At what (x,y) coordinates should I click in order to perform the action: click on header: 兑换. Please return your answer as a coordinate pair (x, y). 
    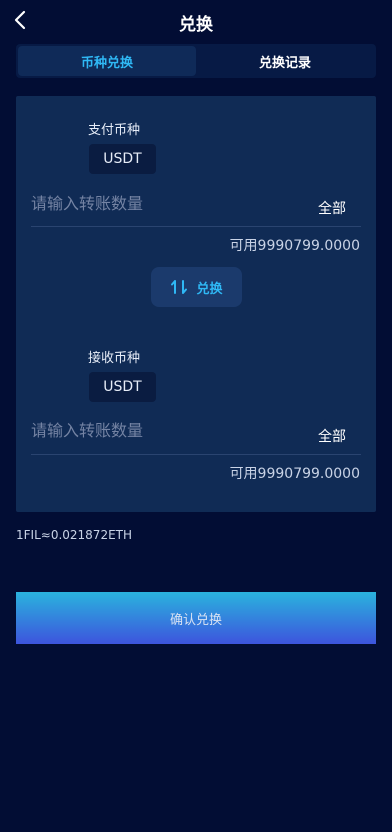
    Looking at the image, I should click on (196, 21).